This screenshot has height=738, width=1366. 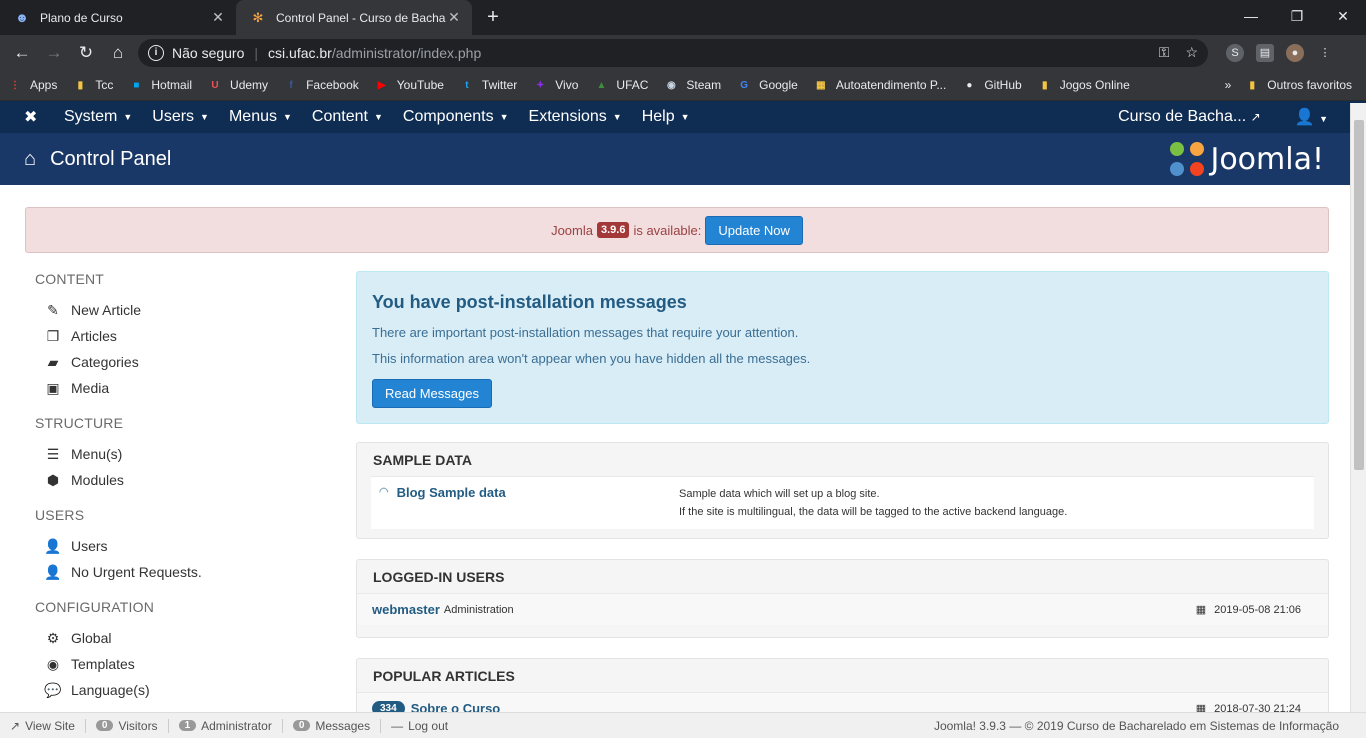 What do you see at coordinates (230, 725) in the screenshot?
I see `administrator-status: 1 Administrator` at bounding box center [230, 725].